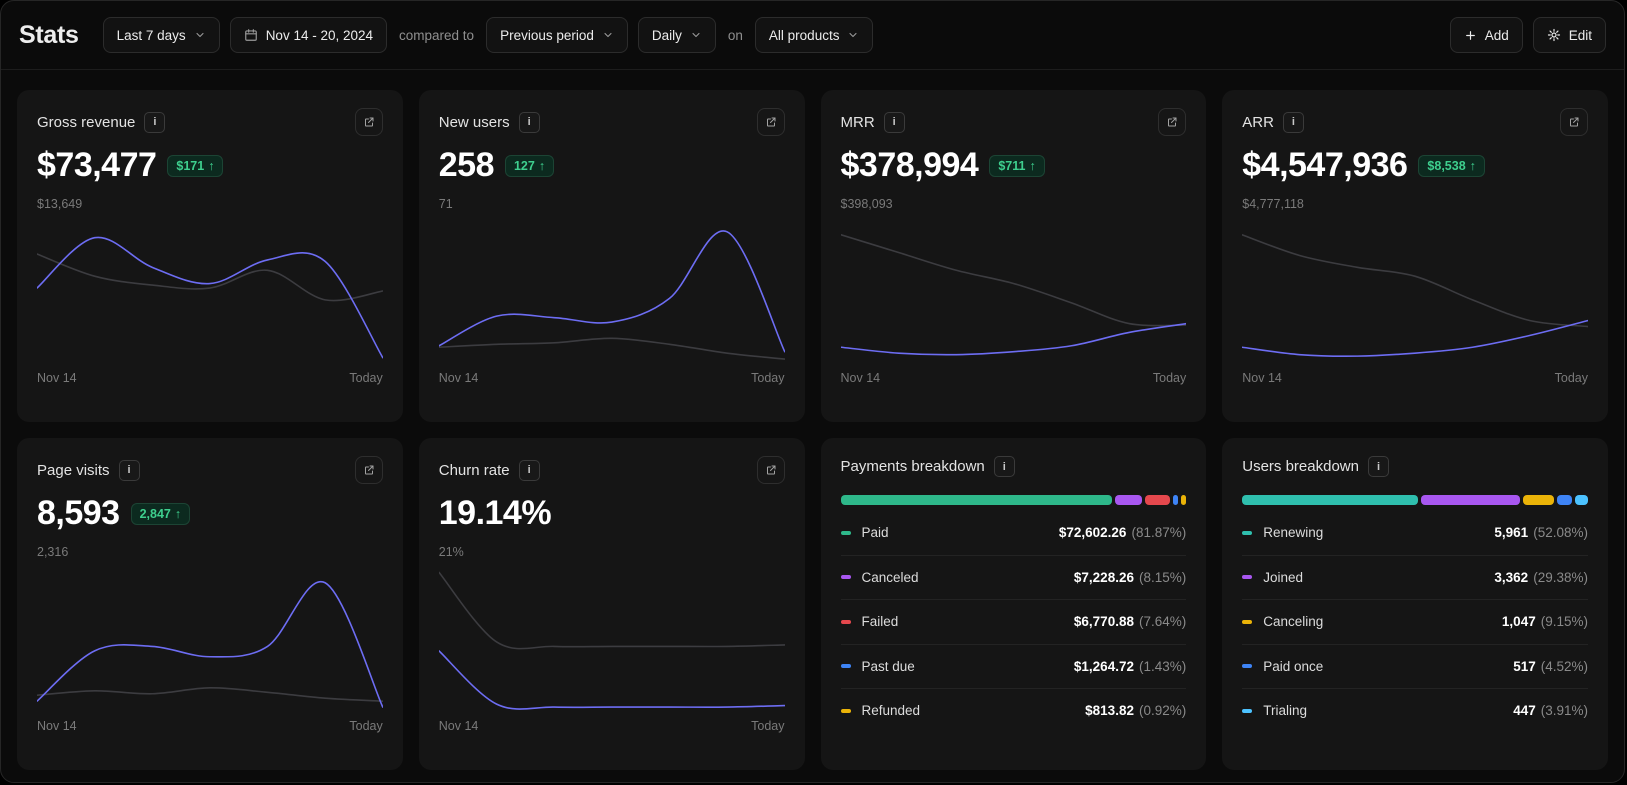 This screenshot has height=785, width=1627. Describe the element at coordinates (451, 552) in the screenshot. I see `chart-max-label: 21%` at that location.